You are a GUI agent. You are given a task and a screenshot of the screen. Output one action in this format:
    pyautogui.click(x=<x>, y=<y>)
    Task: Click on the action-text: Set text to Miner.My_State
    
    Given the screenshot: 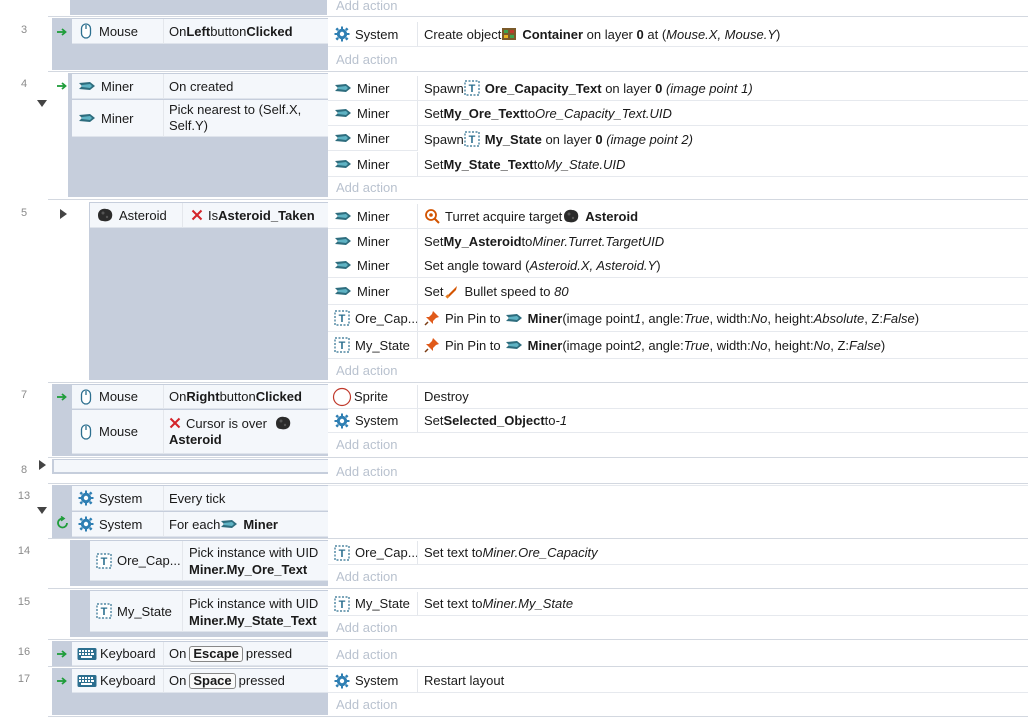 What is the action you would take?
    pyautogui.click(x=723, y=604)
    